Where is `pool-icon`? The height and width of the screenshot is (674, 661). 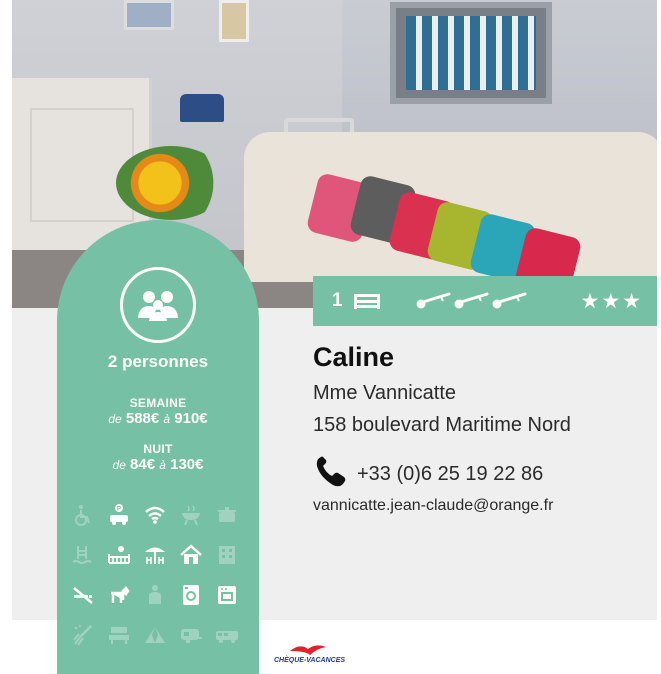
pool-icon is located at coordinates (83, 555).